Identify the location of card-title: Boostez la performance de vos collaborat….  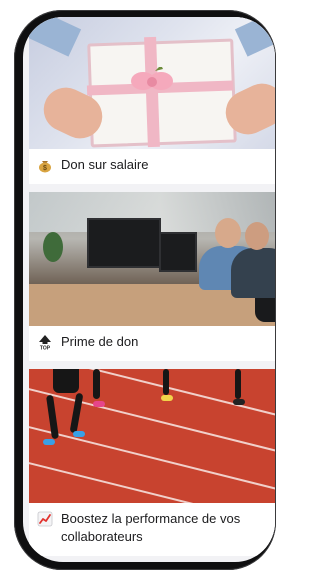
(151, 527).